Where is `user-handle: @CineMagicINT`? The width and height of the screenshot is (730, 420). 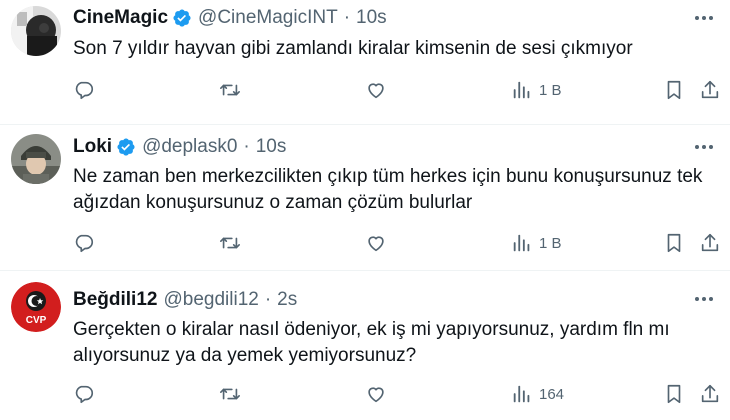 user-handle: @CineMagicINT is located at coordinates (268, 18).